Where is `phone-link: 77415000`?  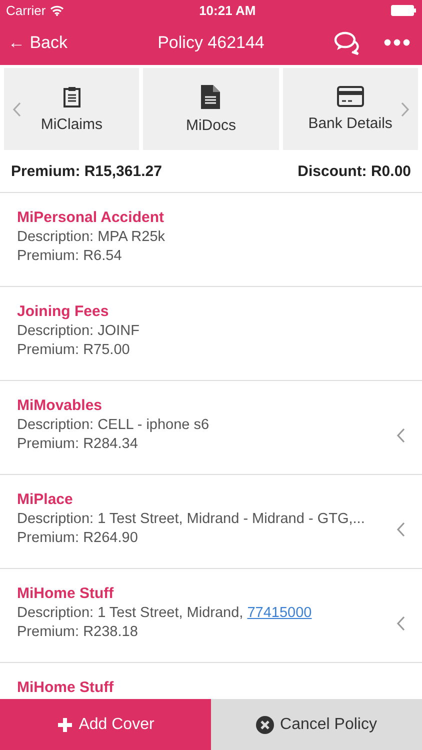 phone-link: 77415000 is located at coordinates (279, 613).